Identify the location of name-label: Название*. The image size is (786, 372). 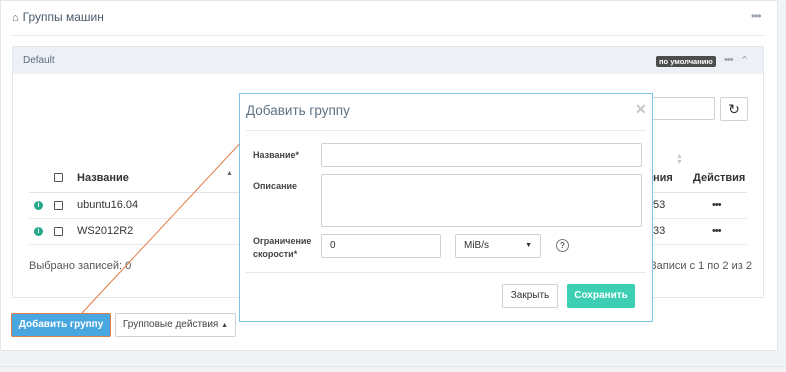
(276, 155).